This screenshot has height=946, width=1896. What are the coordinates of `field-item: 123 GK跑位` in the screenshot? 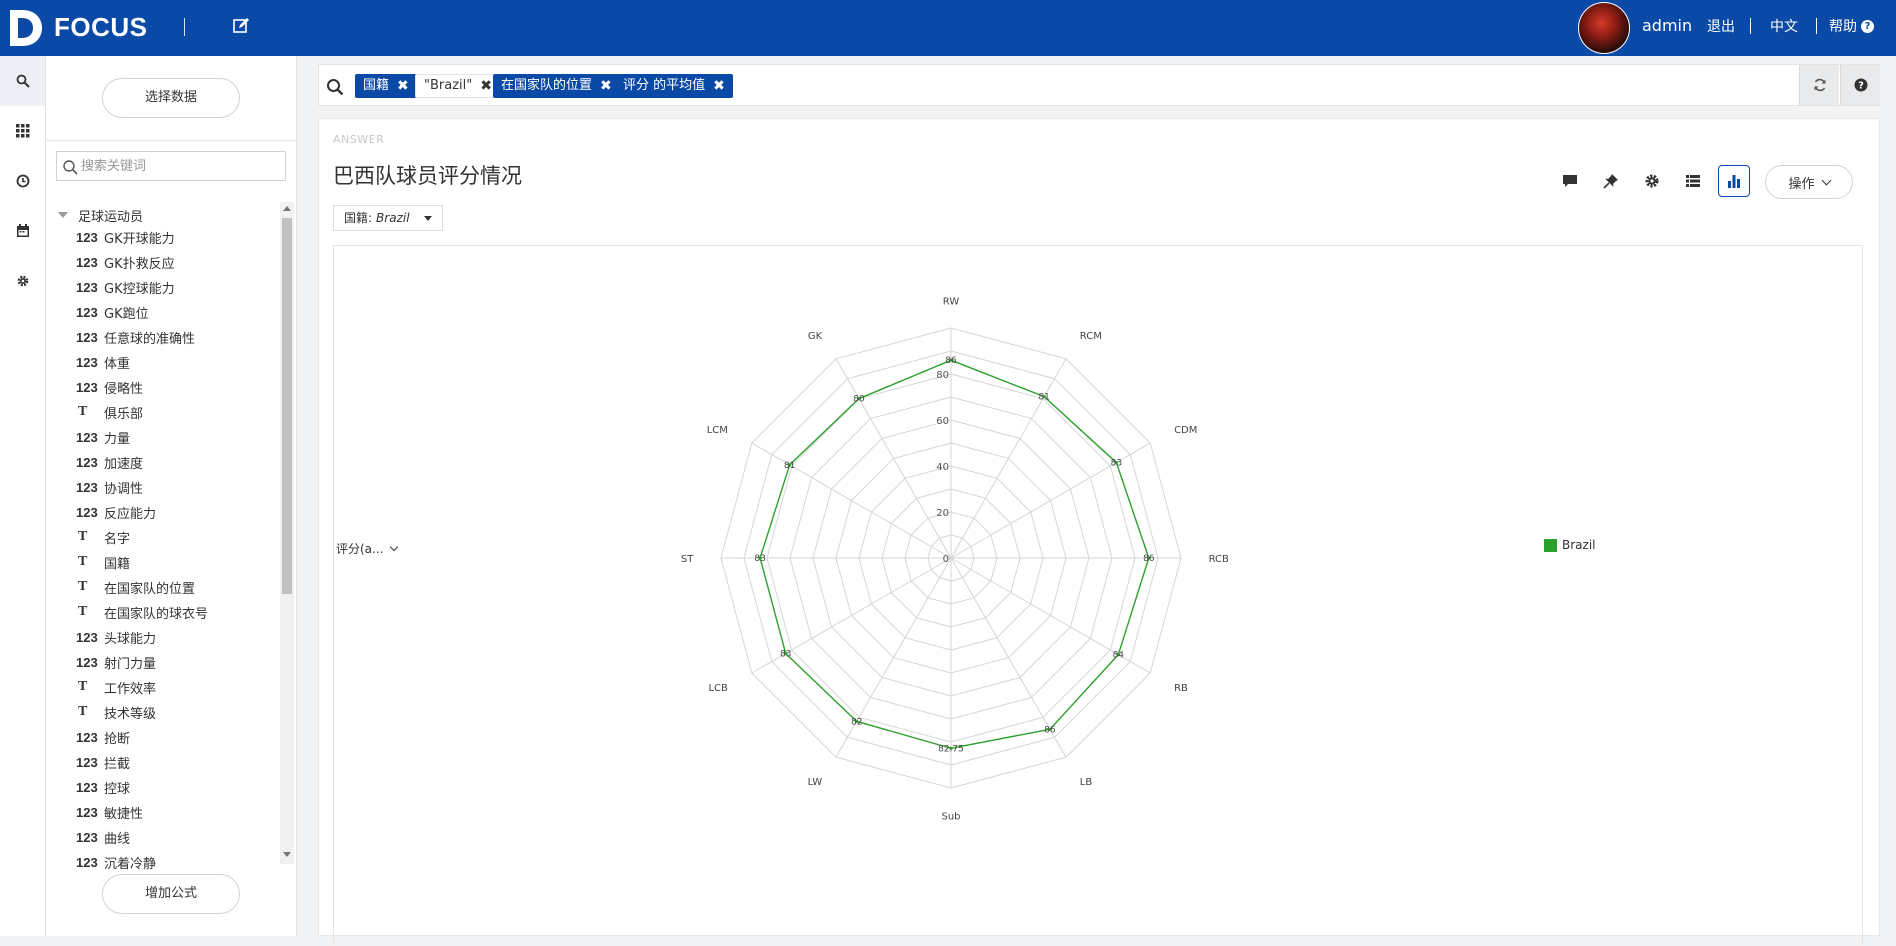 It's located at (112, 312).